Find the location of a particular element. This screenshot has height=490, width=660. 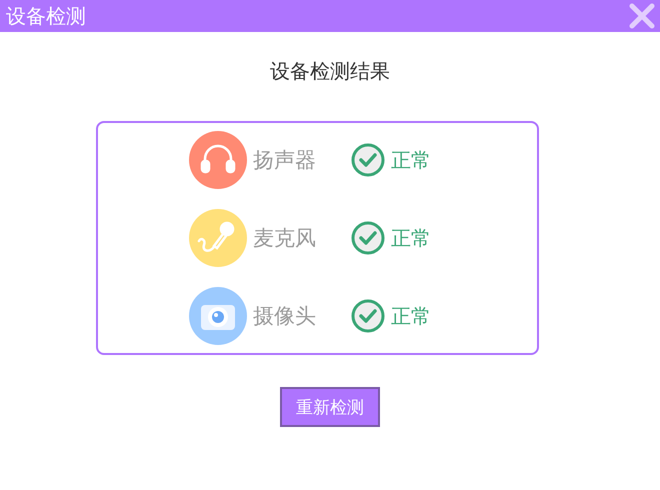

device-name: 麦克风 is located at coordinates (285, 238).